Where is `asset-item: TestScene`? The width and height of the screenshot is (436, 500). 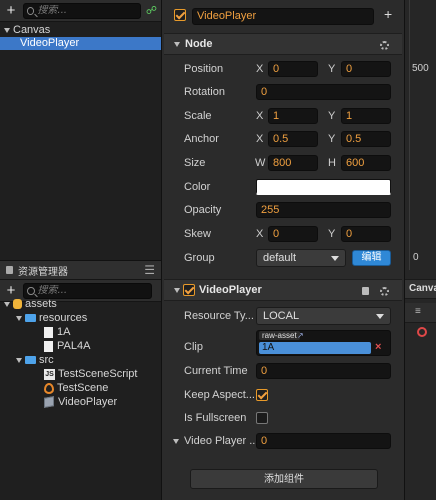 asset-item: TestScene is located at coordinates (80, 389).